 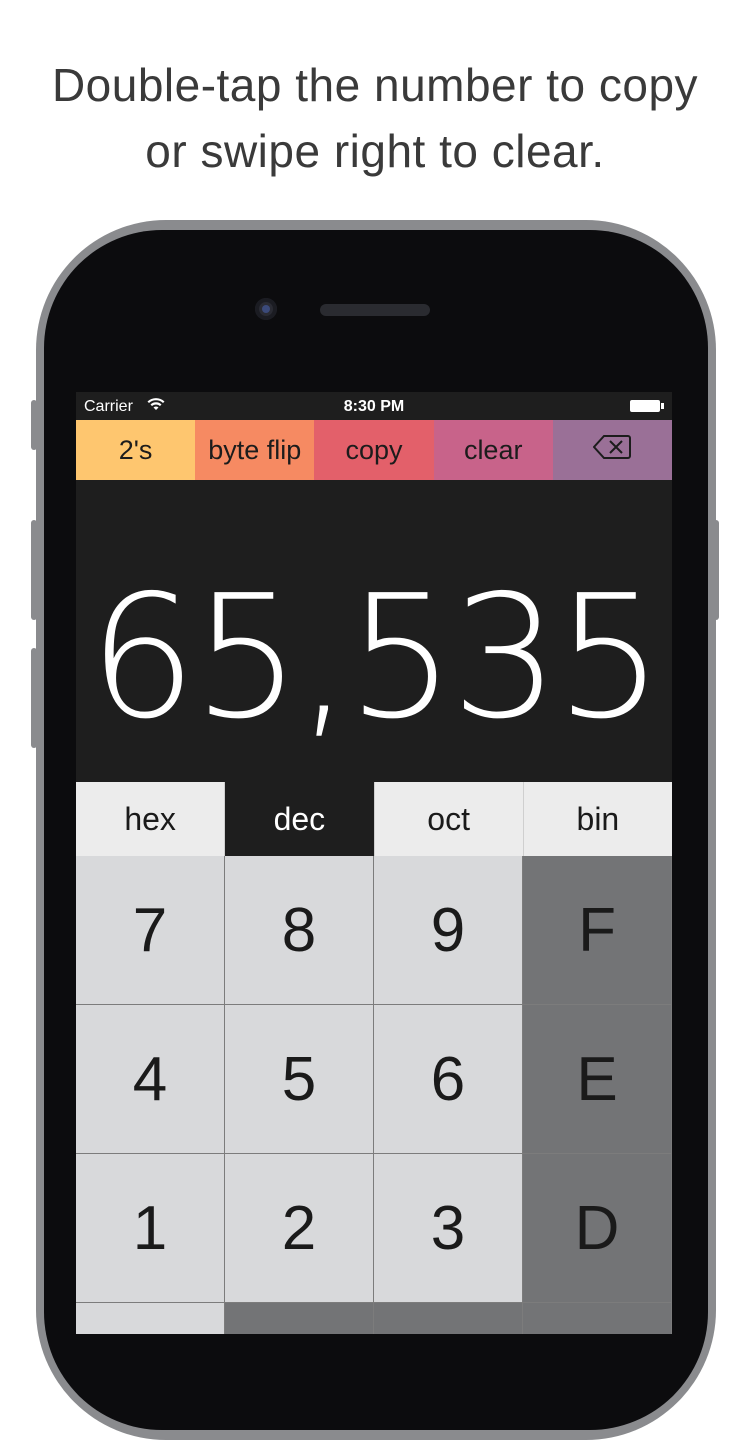 I want to click on tab-dec: dec, so click(x=300, y=819).